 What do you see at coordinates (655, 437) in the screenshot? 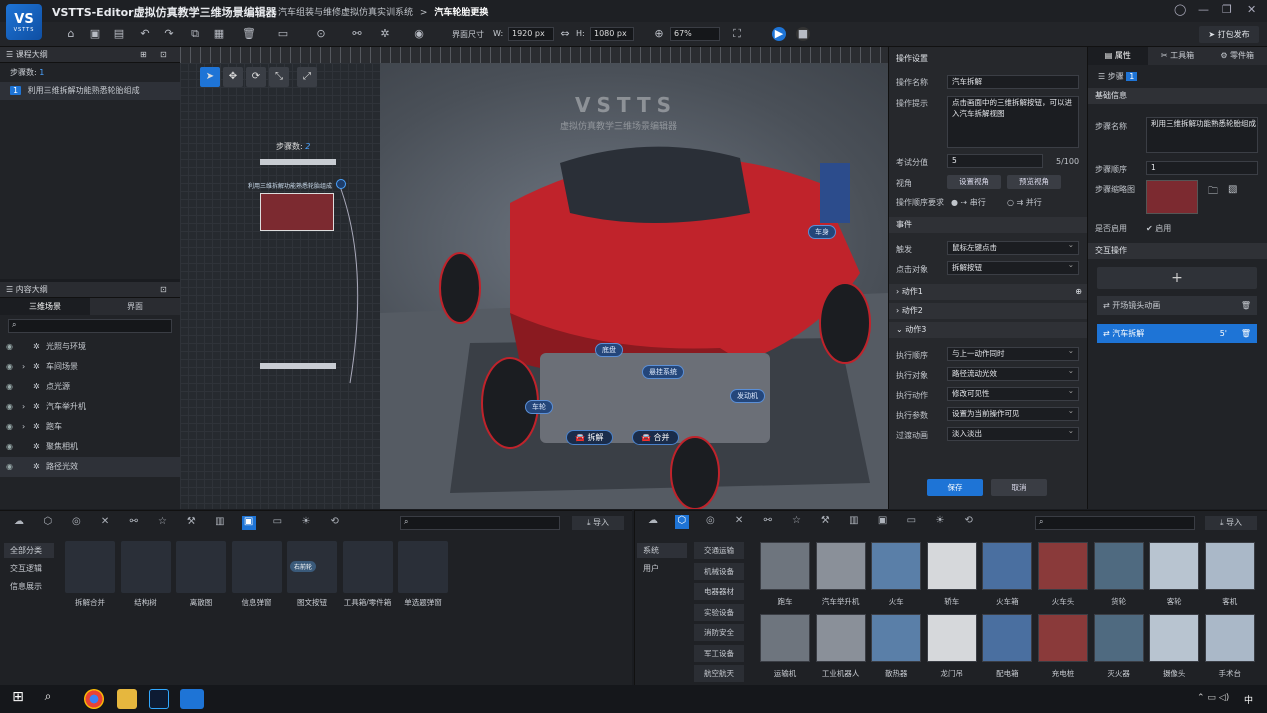
I see `assemble-button: 🚘 合并` at bounding box center [655, 437].